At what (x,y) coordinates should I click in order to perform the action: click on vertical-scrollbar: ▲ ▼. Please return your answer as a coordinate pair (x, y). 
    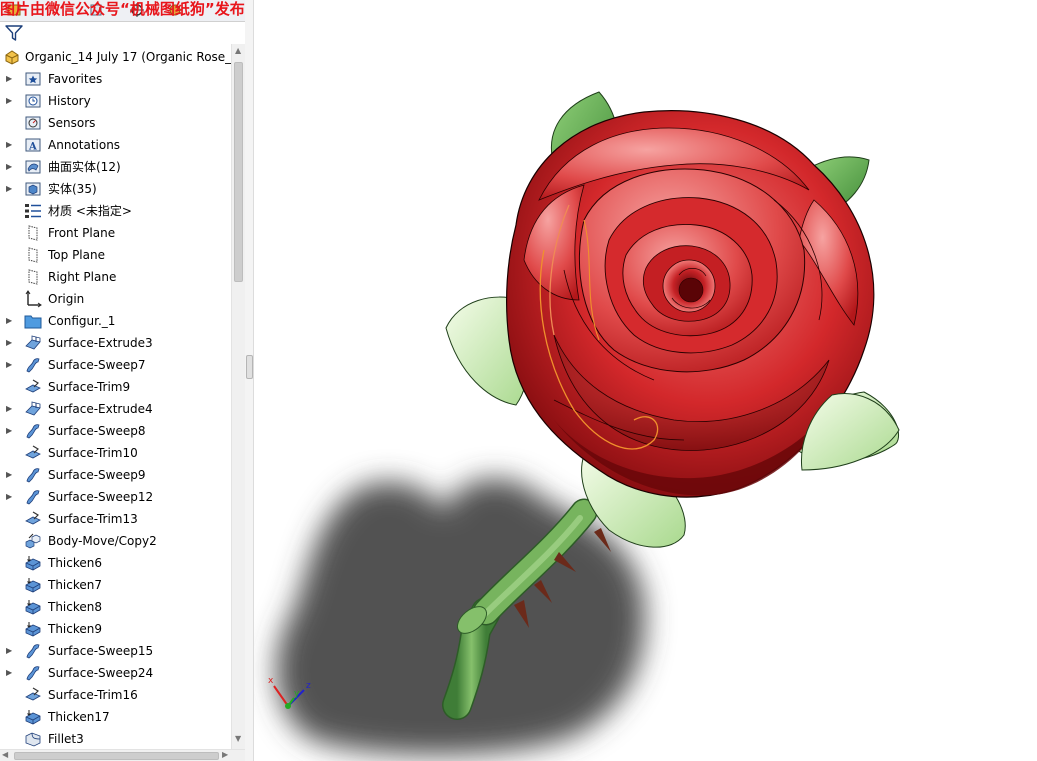
    Looking at the image, I should click on (238, 396).